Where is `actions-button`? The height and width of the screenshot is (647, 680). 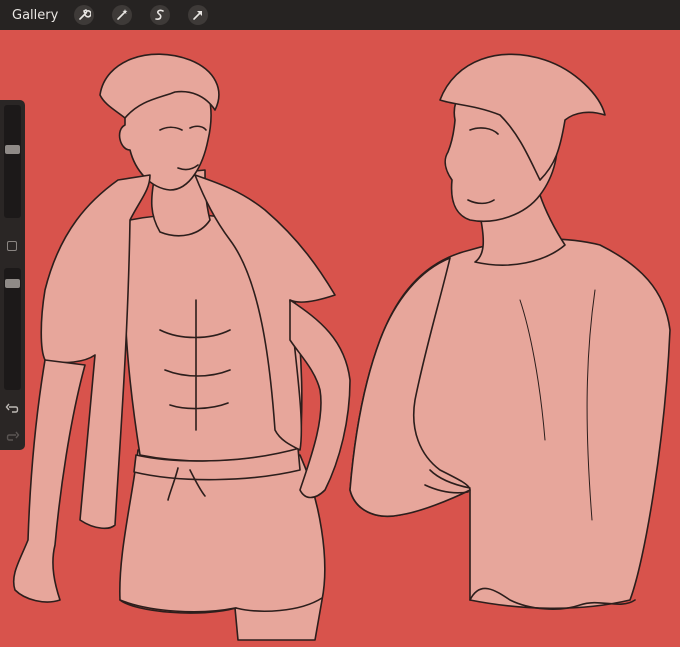
actions-button is located at coordinates (84, 15).